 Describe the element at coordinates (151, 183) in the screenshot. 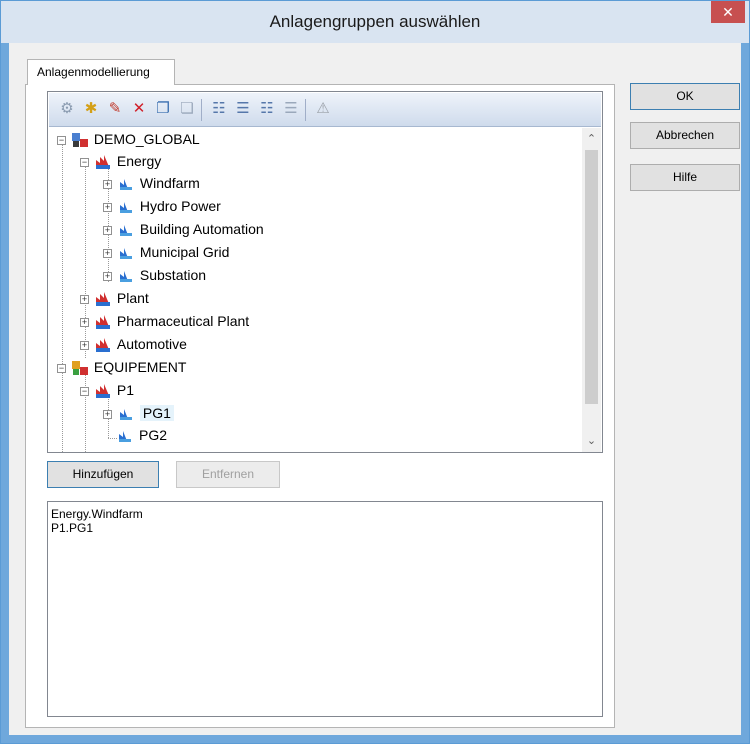

I see `tree-node-windfarm: + Windfarm` at that location.